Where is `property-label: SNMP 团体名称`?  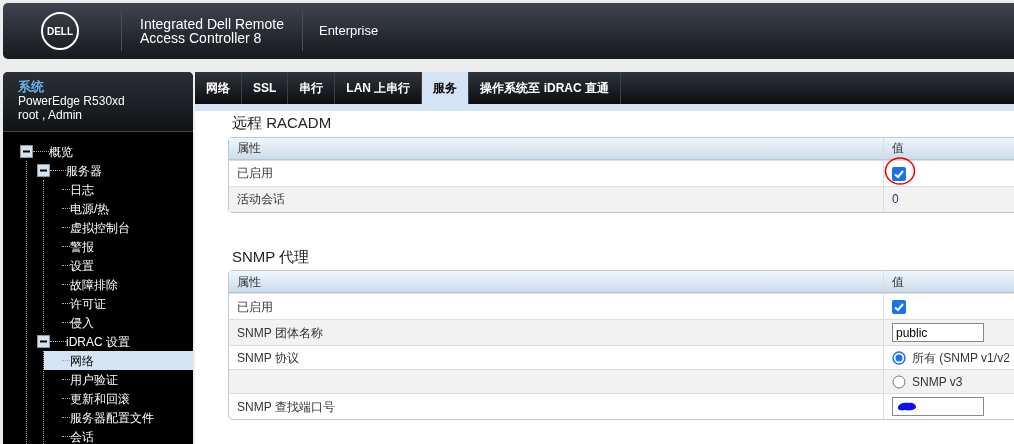 property-label: SNMP 团体名称 is located at coordinates (280, 332).